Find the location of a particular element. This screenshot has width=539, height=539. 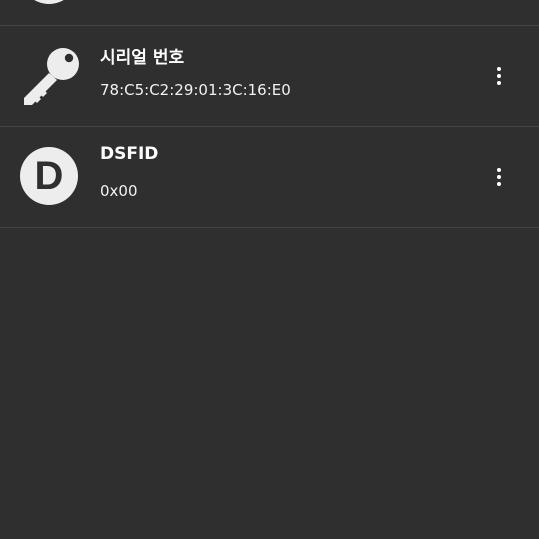

avatar-letter: D is located at coordinates (49, 176).